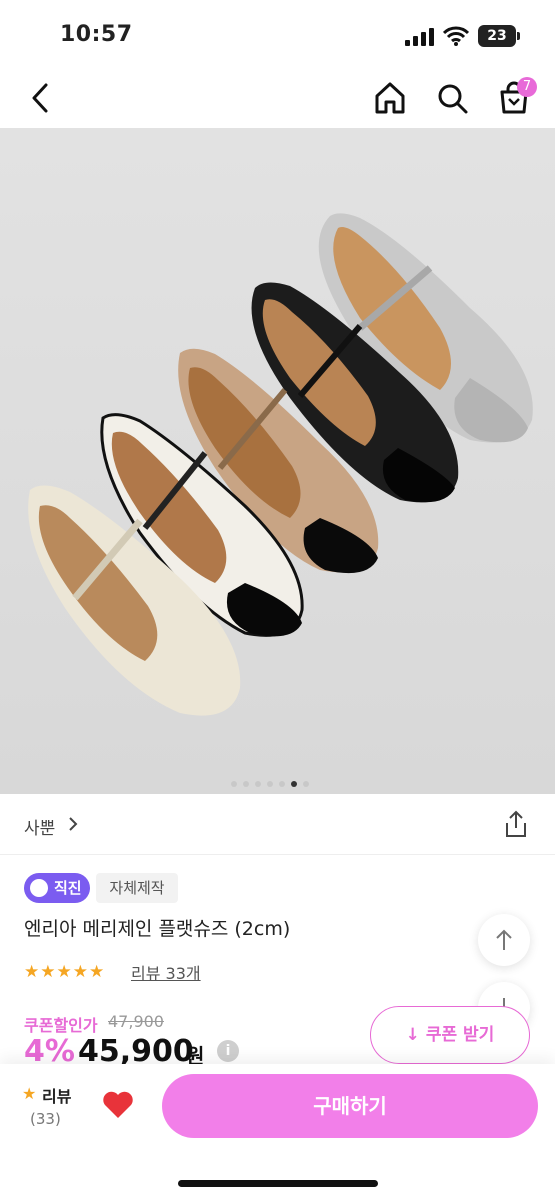  I want to click on direct-delivery-badge: 직진, so click(57, 888).